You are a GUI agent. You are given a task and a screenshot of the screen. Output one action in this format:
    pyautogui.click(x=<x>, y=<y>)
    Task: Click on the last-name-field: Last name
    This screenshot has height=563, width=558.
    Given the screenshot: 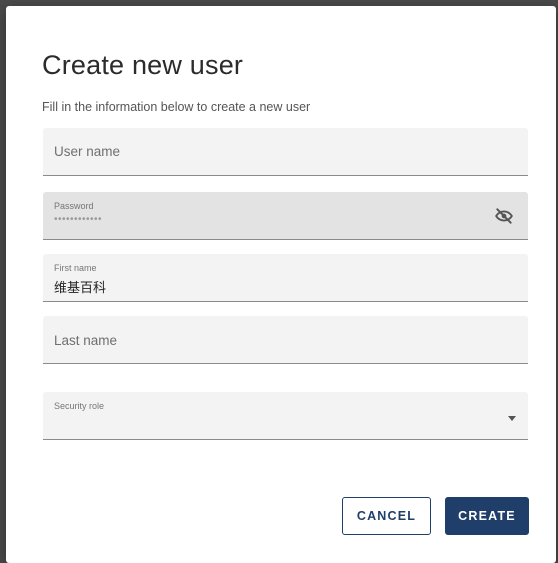 What is the action you would take?
    pyautogui.click(x=285, y=340)
    